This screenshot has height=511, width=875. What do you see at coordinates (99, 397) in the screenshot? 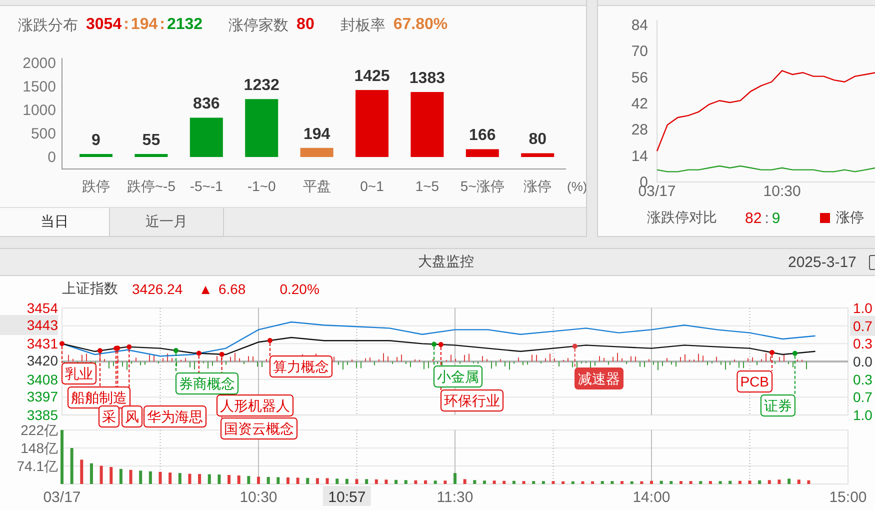
I see `concept-tag: 船舶制造` at bounding box center [99, 397].